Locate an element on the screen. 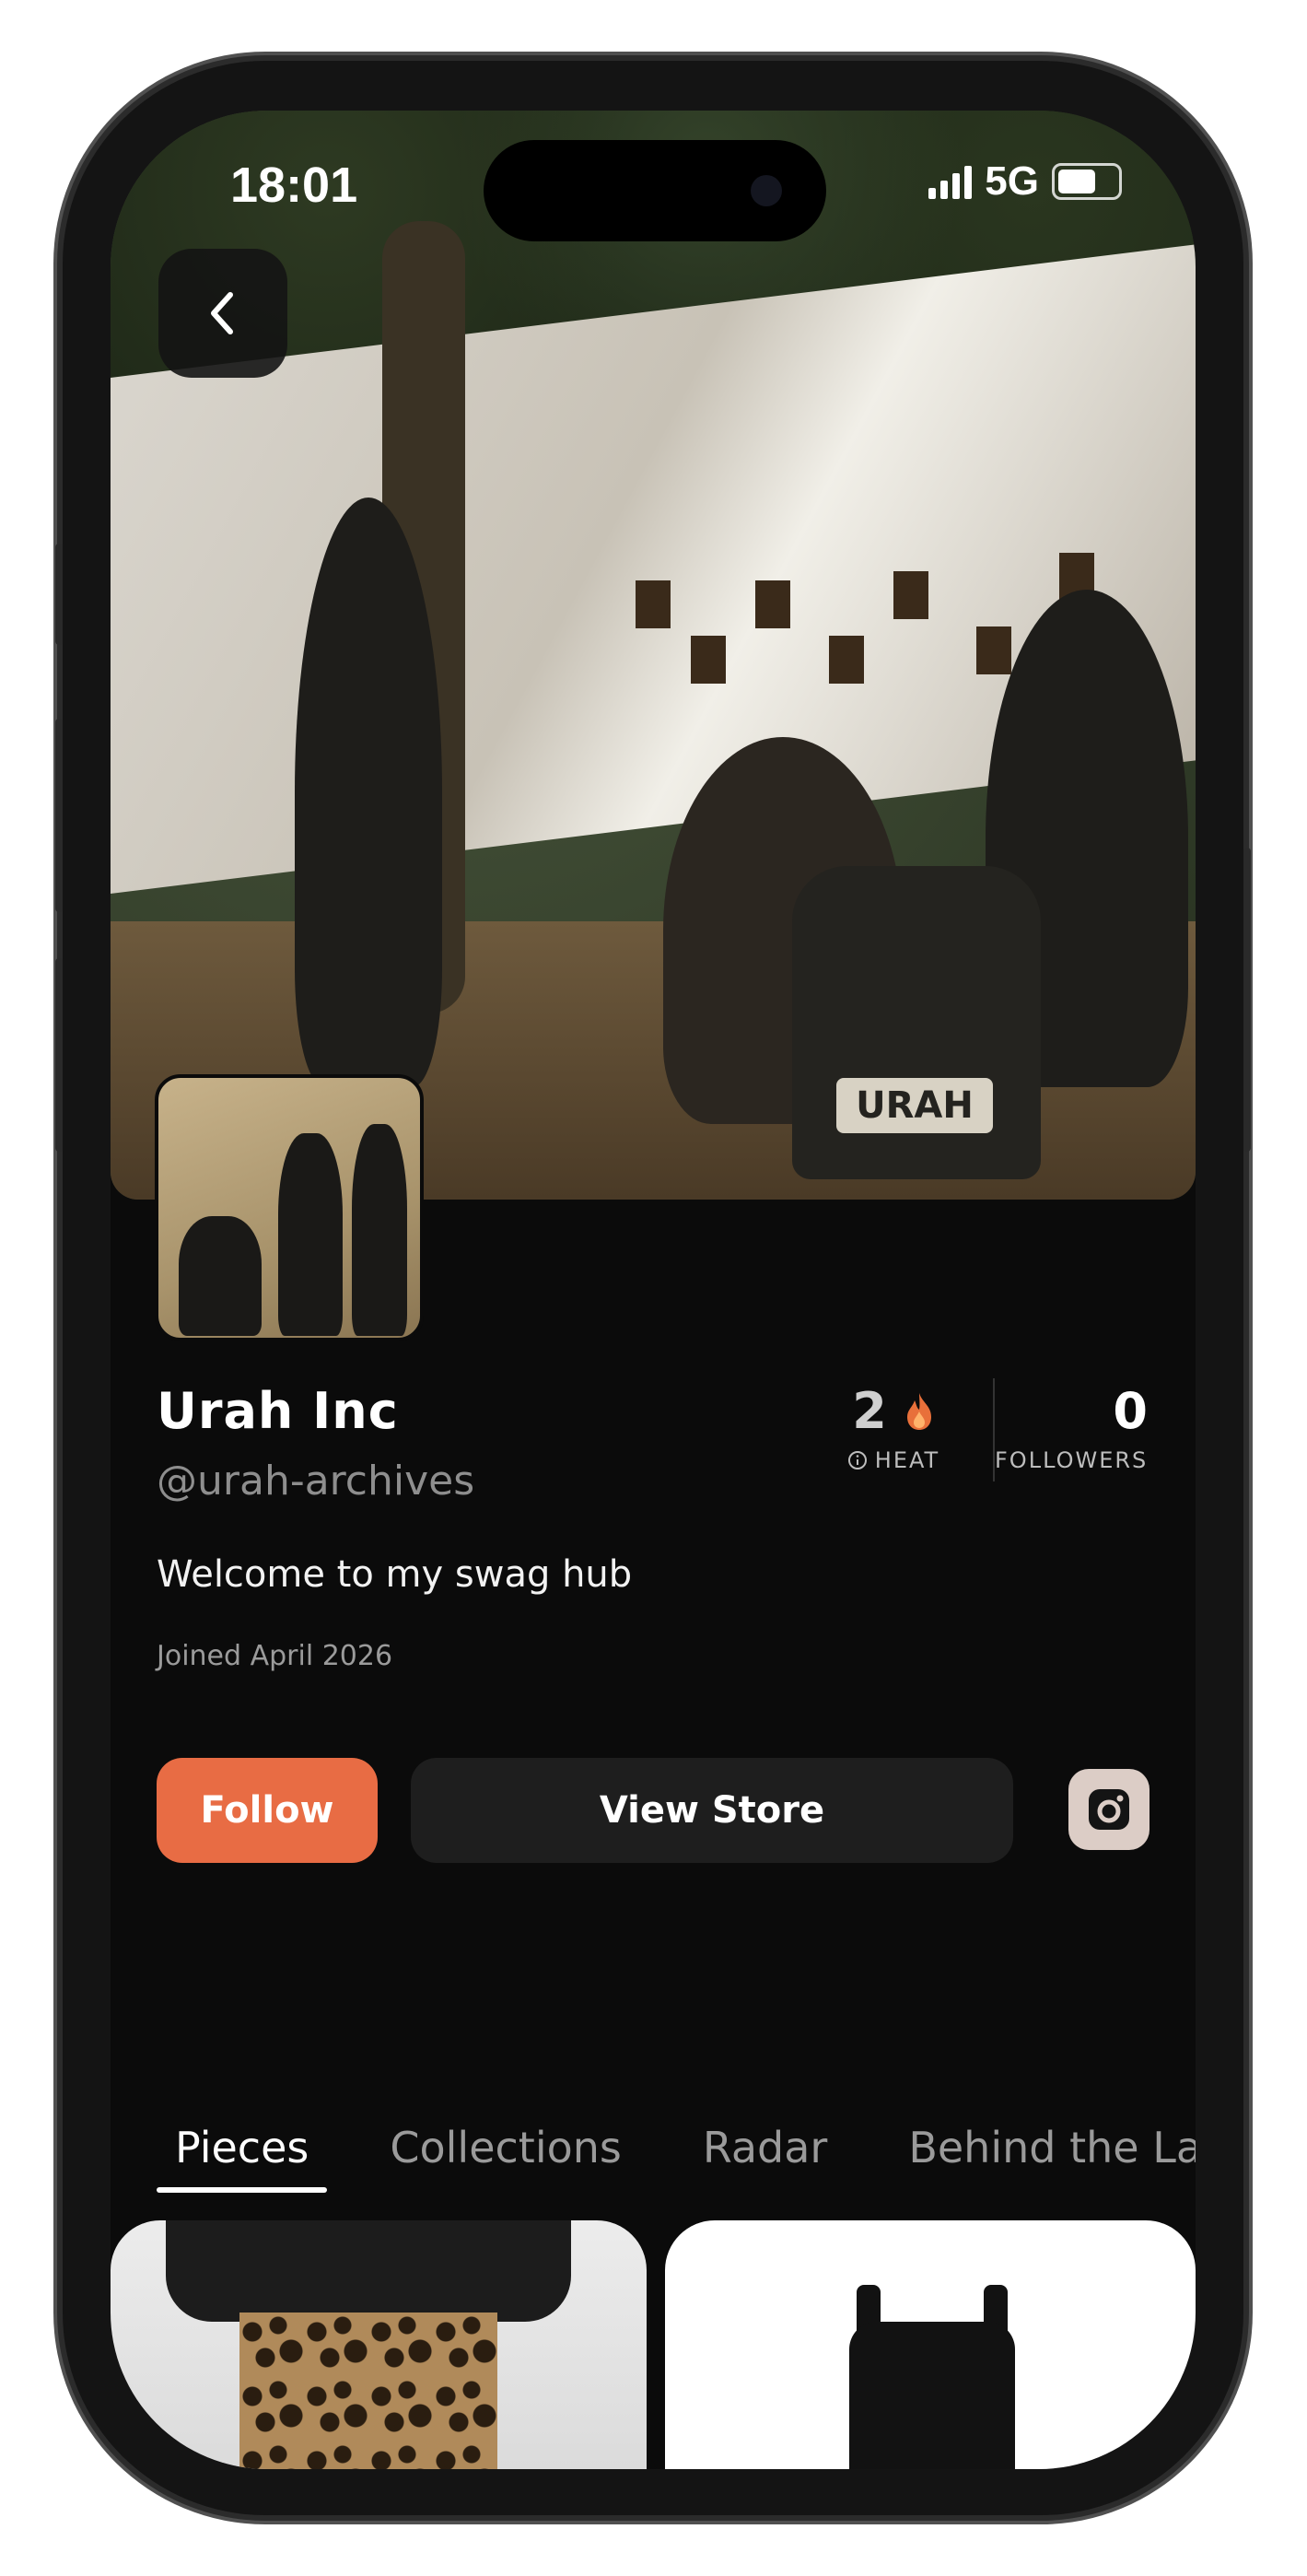 The width and height of the screenshot is (1307, 2576). battery-icon is located at coordinates (1087, 181).